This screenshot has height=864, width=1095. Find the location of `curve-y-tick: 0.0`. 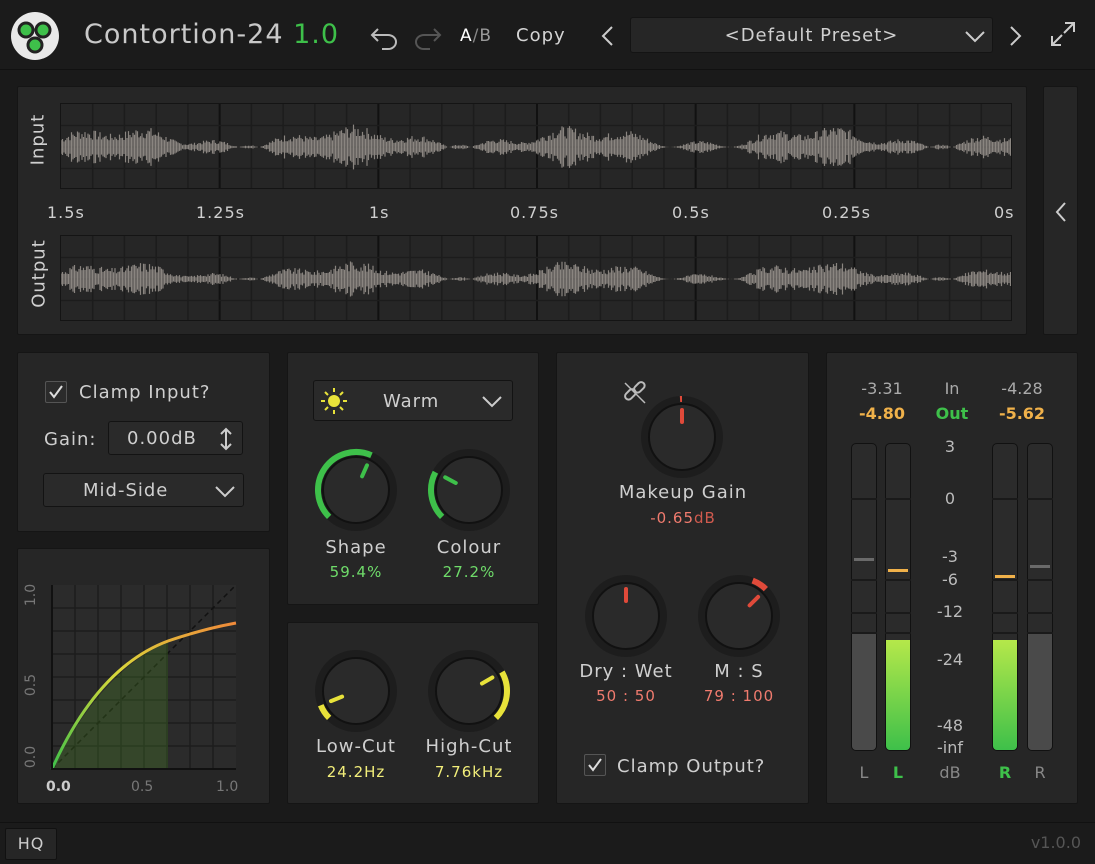

curve-y-tick: 0.0 is located at coordinates (31, 757).